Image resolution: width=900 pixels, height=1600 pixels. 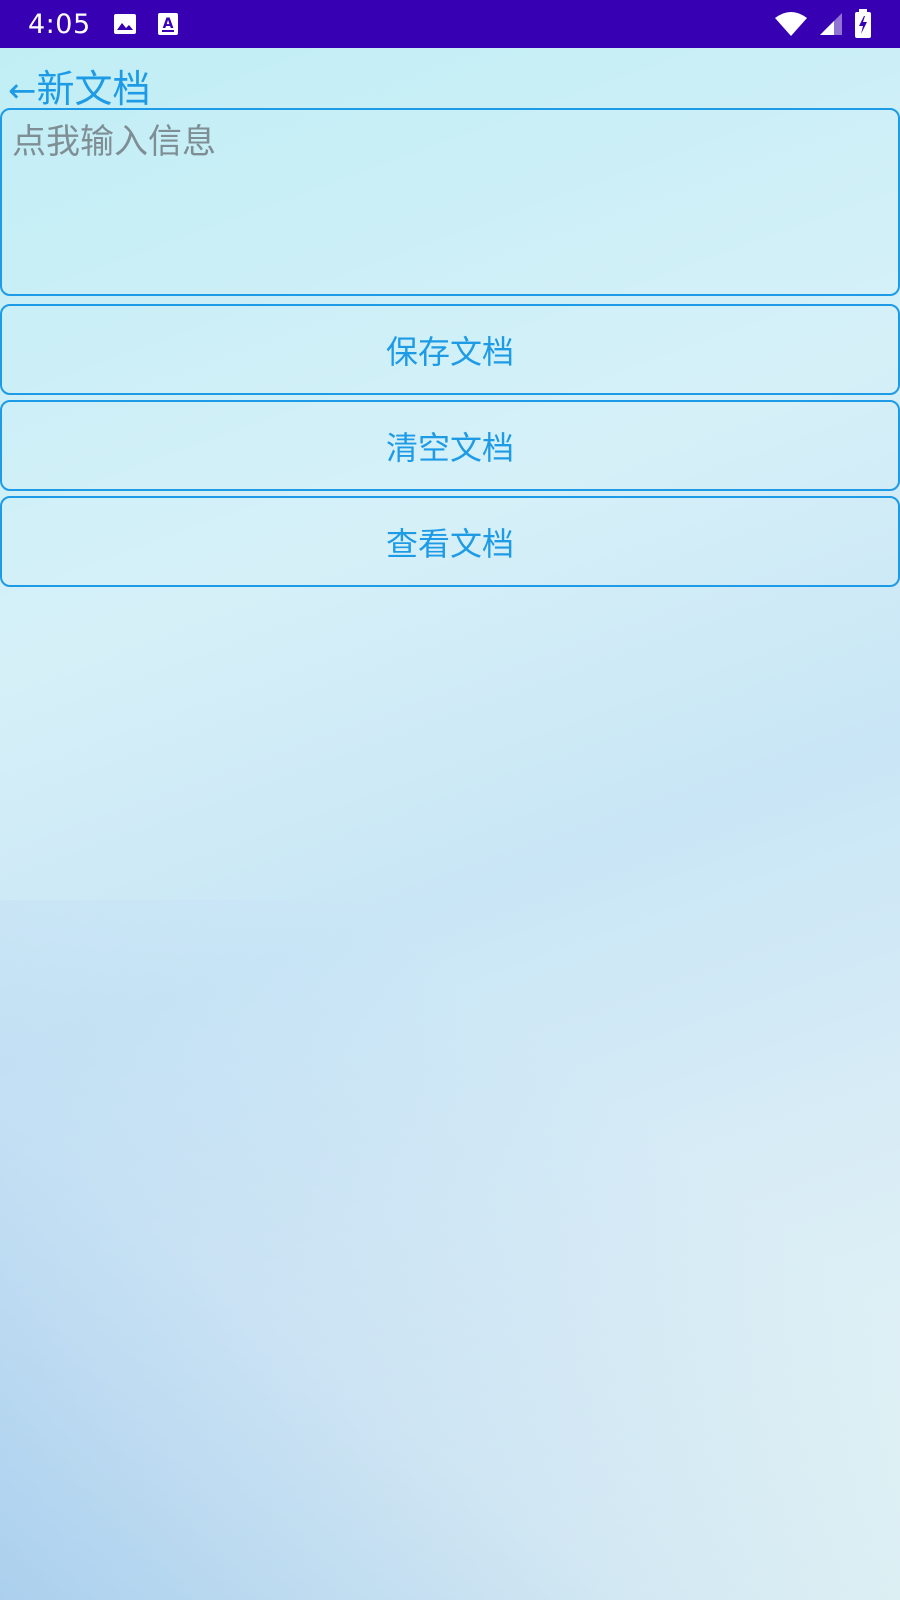 What do you see at coordinates (93, 89) in the screenshot?
I see `page-title: 新文档` at bounding box center [93, 89].